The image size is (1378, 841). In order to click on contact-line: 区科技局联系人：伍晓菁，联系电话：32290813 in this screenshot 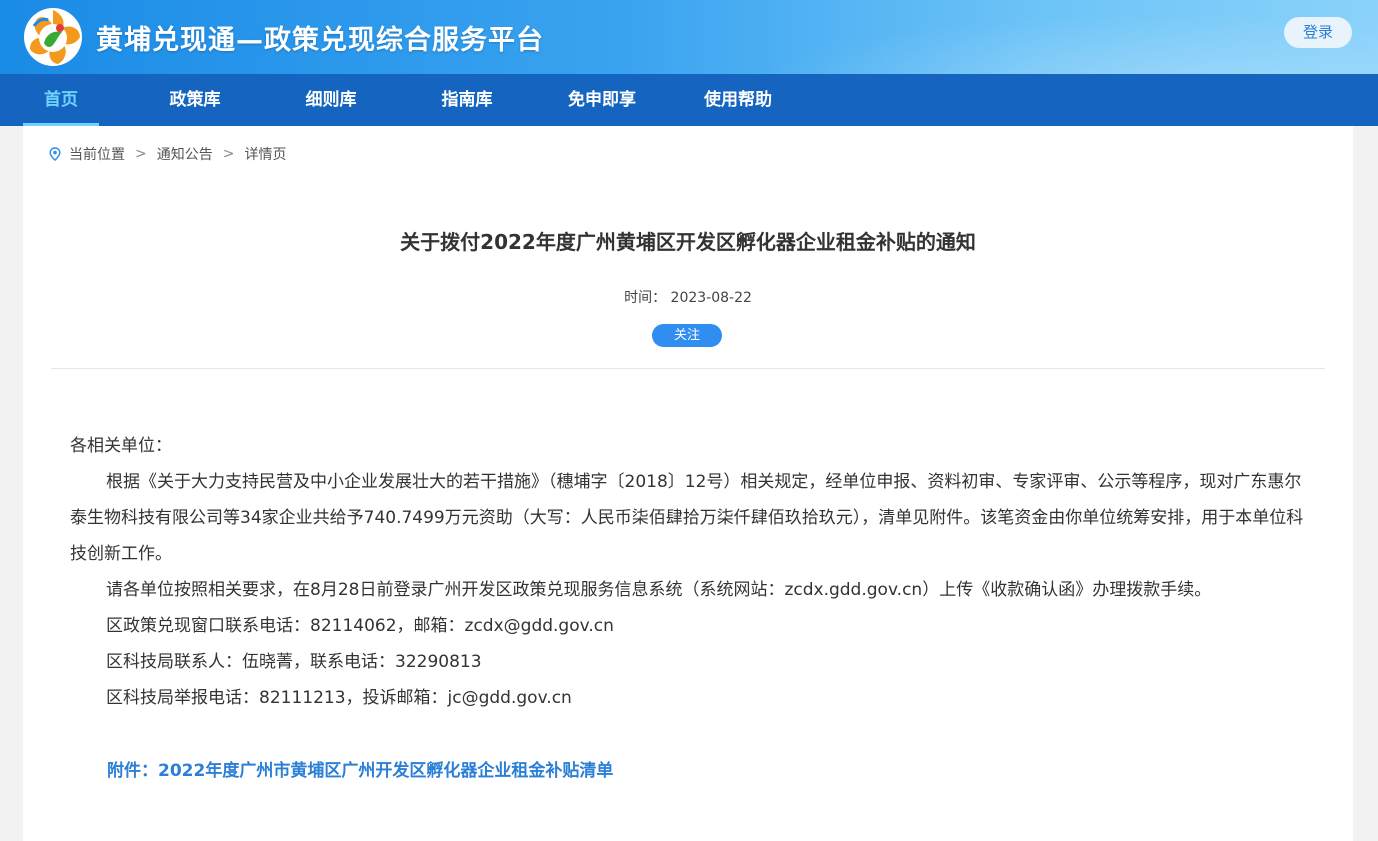, I will do `click(294, 662)`.